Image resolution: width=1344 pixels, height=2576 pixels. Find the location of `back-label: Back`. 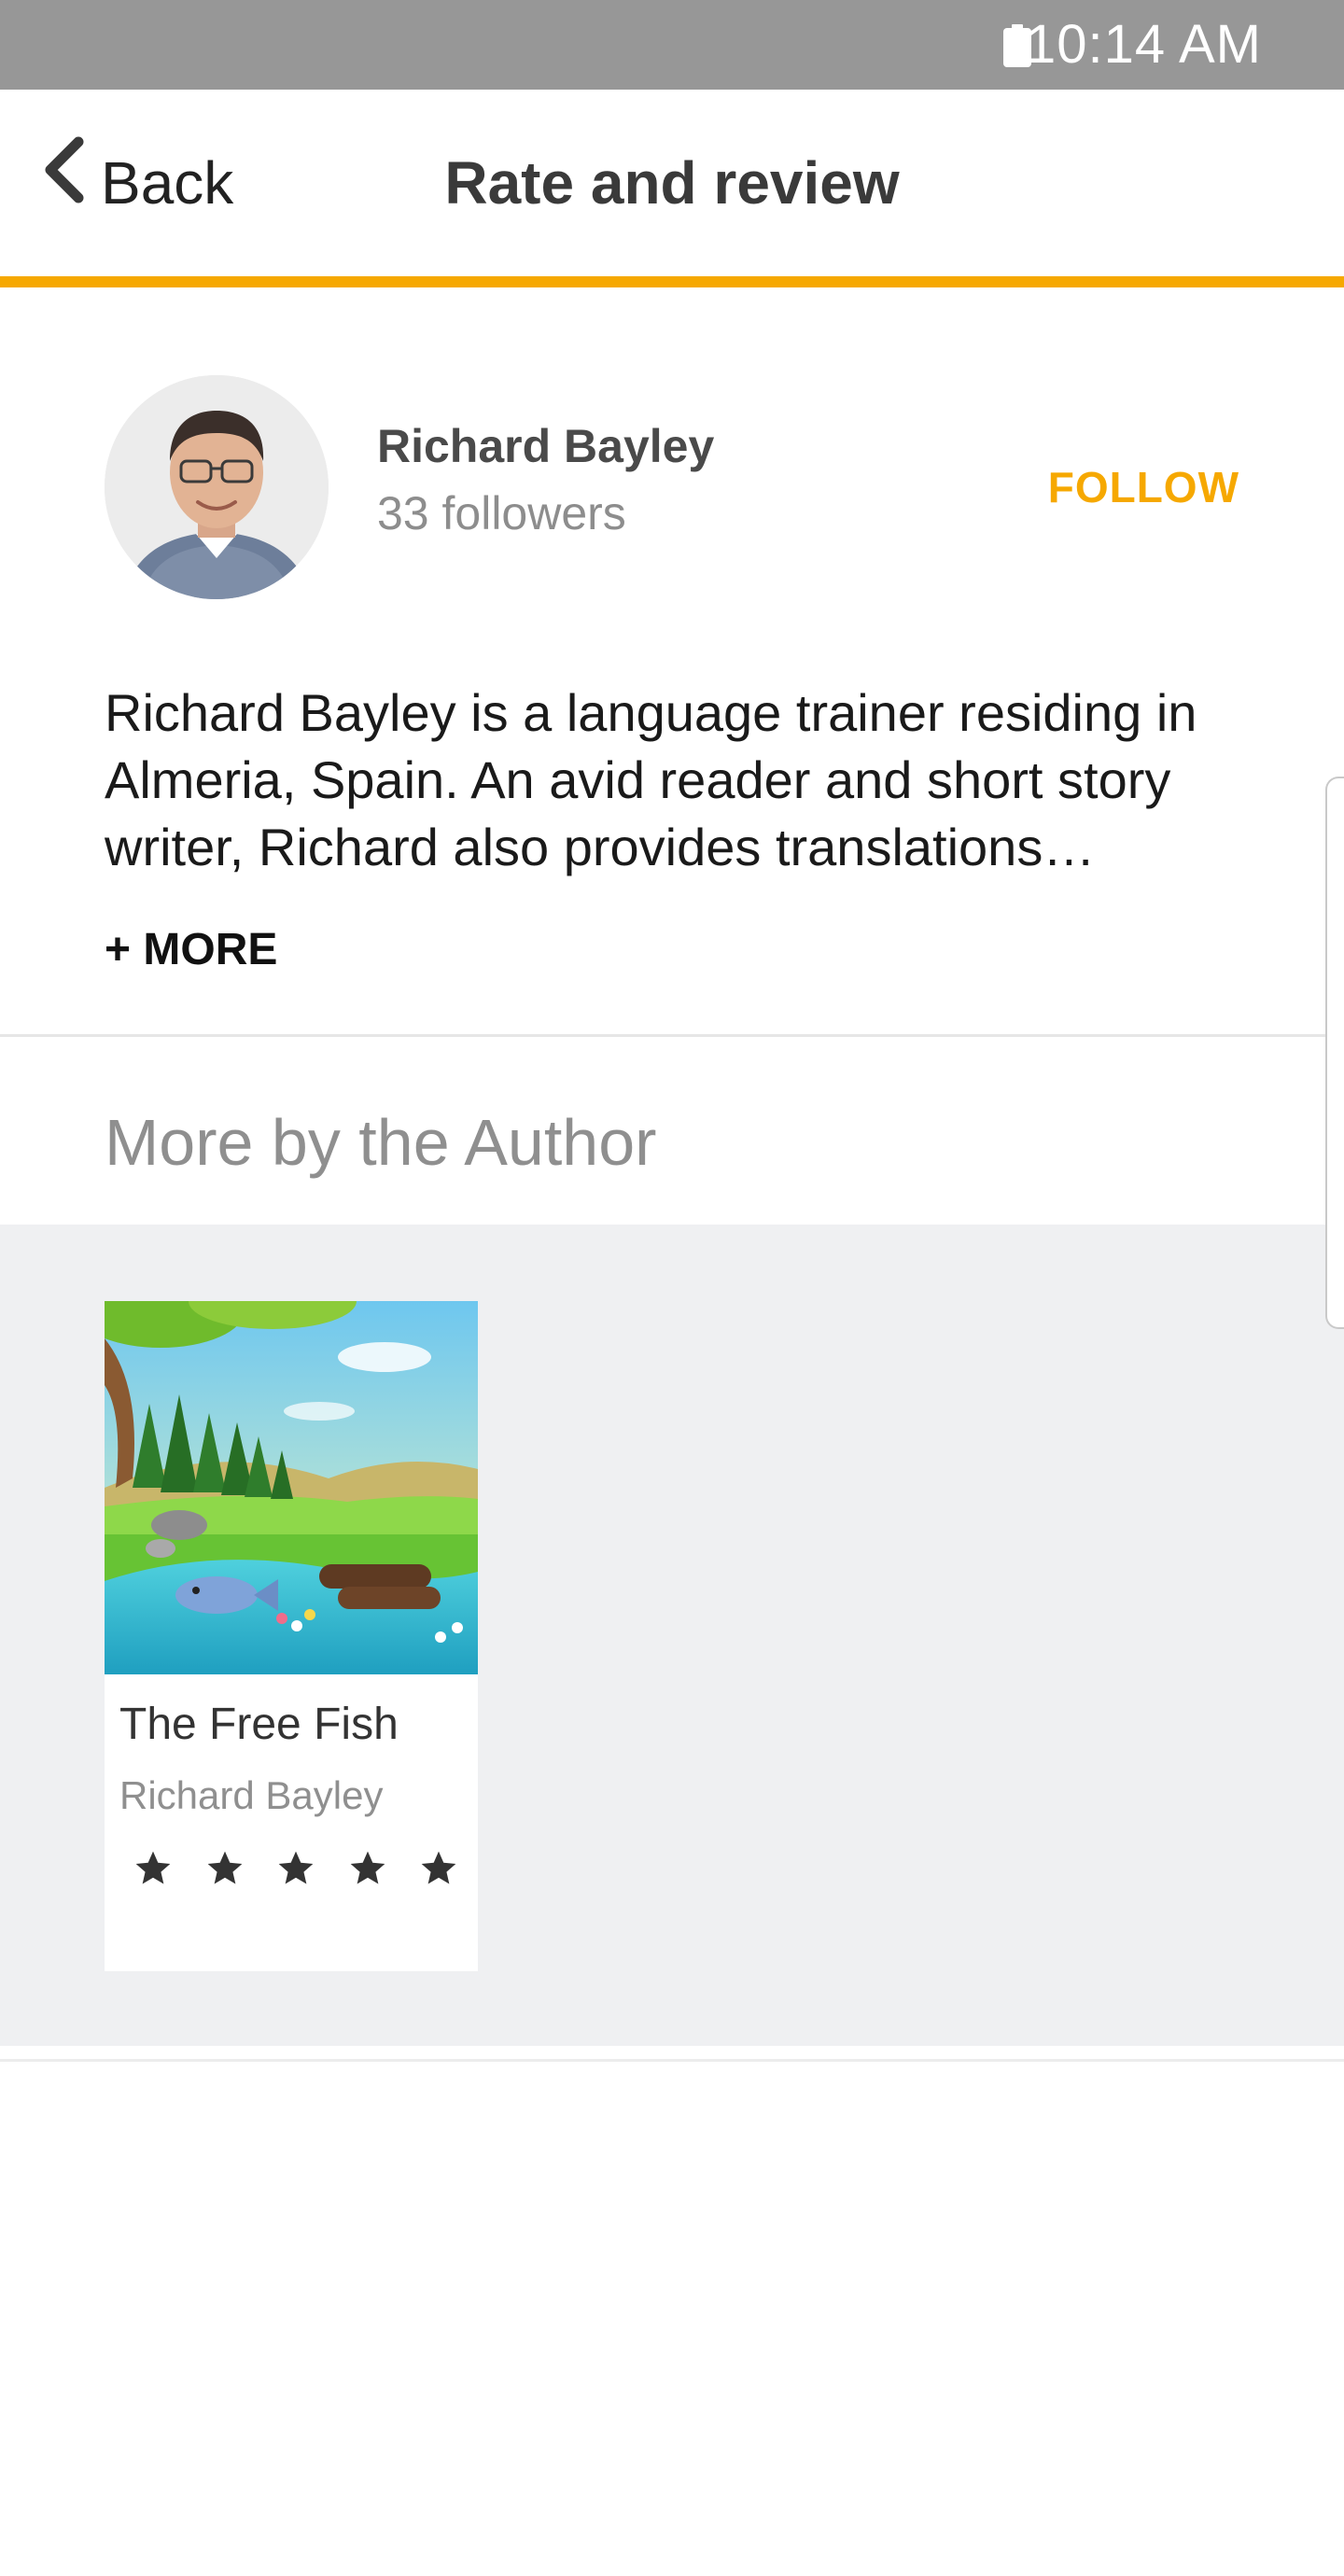

back-label: Back is located at coordinates (167, 183).